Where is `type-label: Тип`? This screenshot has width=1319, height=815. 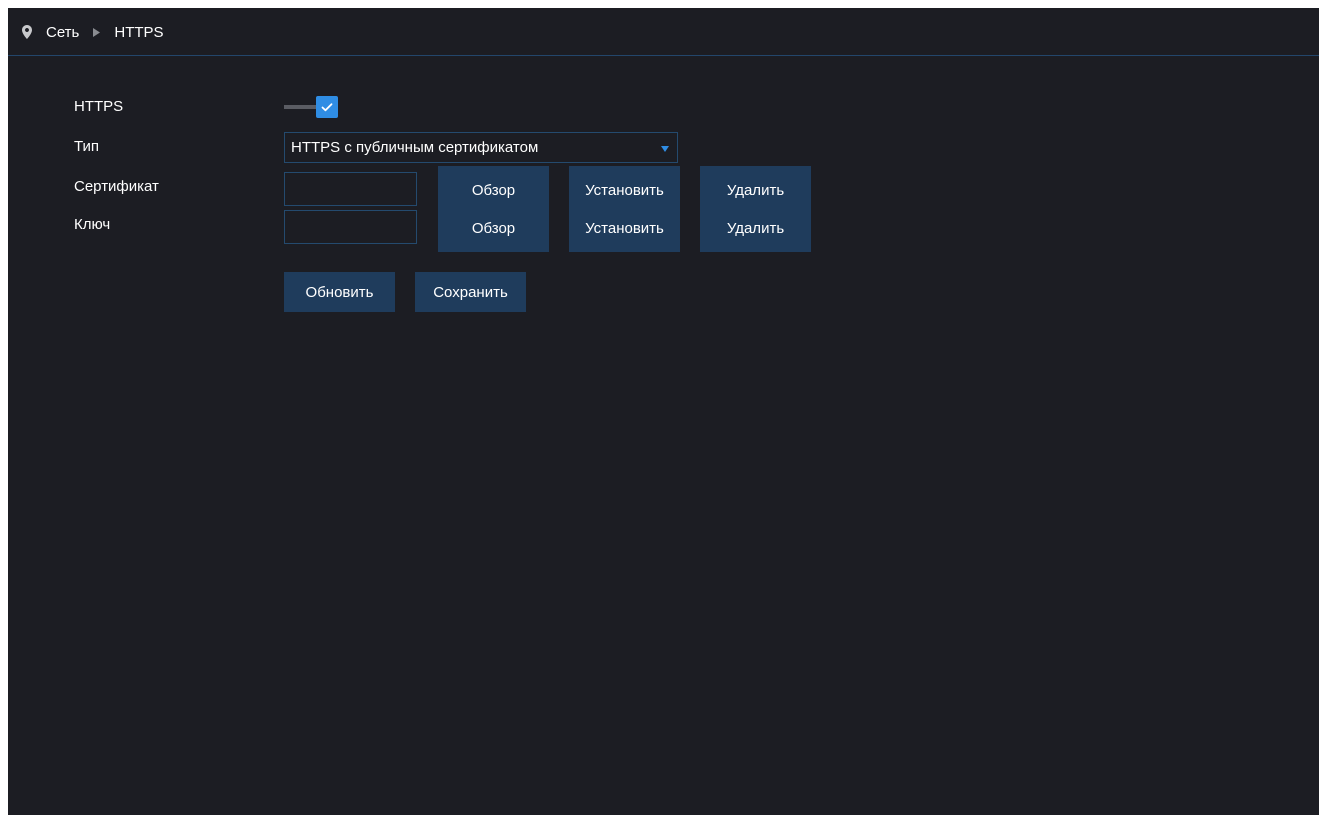
type-label: Тип is located at coordinates (87, 146).